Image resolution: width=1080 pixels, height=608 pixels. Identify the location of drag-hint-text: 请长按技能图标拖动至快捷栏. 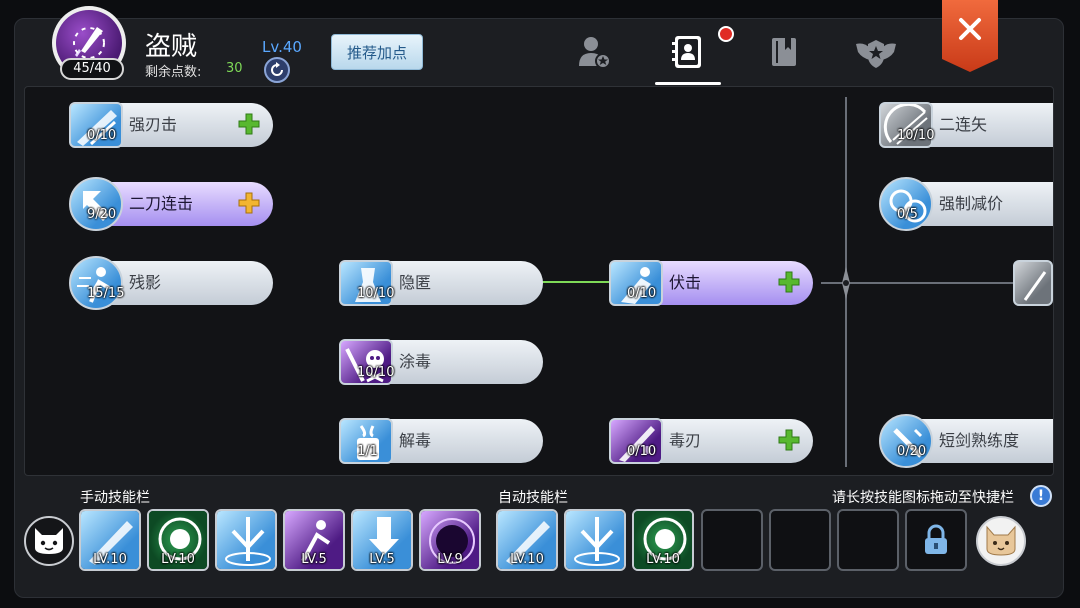
(923, 498).